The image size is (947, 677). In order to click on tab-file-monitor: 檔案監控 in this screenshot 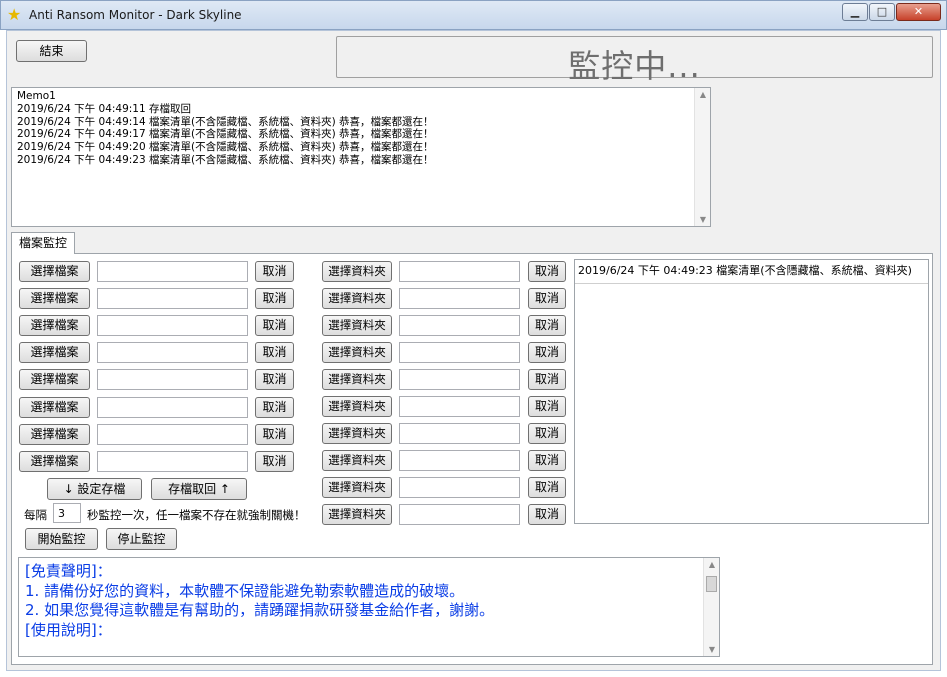, I will do `click(43, 243)`.